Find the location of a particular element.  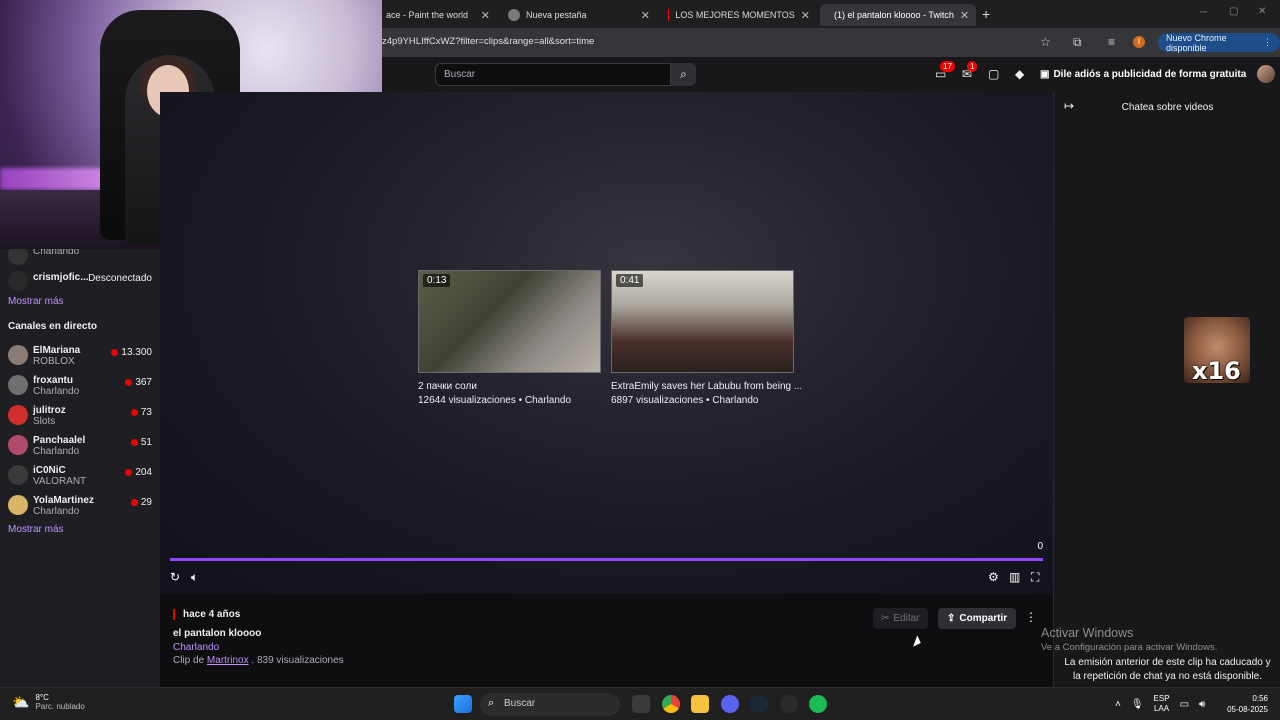

window-close-icon: ✕ is located at coordinates (1262, 11).